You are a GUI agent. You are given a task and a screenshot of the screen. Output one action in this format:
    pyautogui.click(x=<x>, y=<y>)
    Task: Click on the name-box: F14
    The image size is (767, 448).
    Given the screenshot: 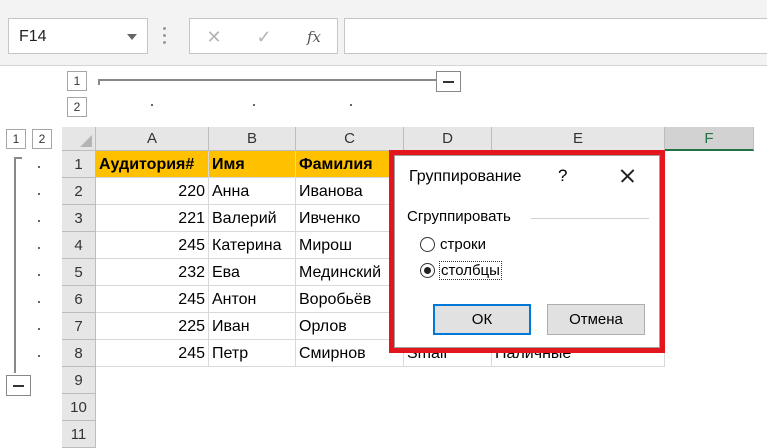 What is the action you would take?
    pyautogui.click(x=78, y=36)
    